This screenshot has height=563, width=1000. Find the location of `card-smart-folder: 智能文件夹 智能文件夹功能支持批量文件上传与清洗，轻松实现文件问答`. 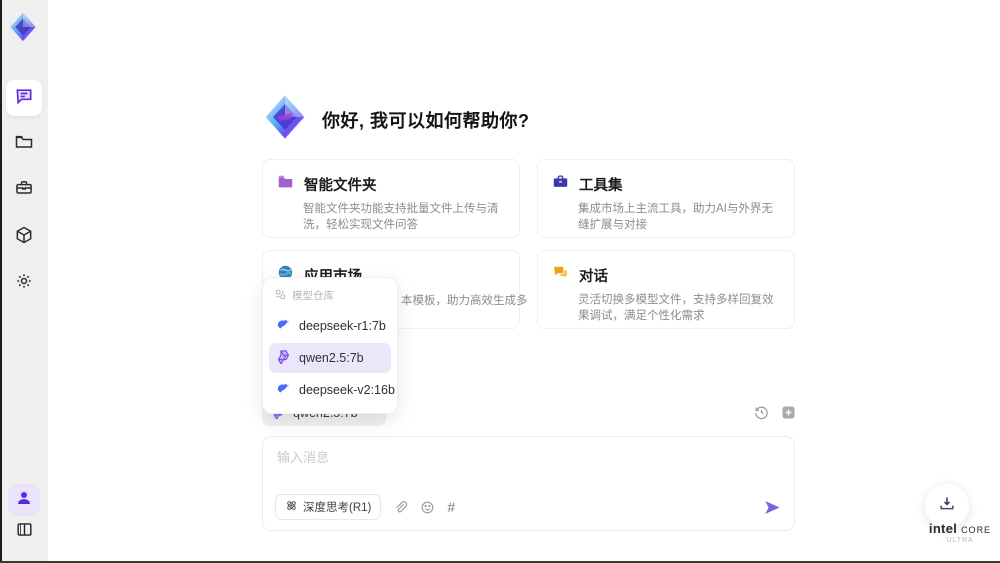

card-smart-folder: 智能文件夹 智能文件夹功能支持批量文件上传与清洗，轻松实现文件问答 is located at coordinates (391, 198).